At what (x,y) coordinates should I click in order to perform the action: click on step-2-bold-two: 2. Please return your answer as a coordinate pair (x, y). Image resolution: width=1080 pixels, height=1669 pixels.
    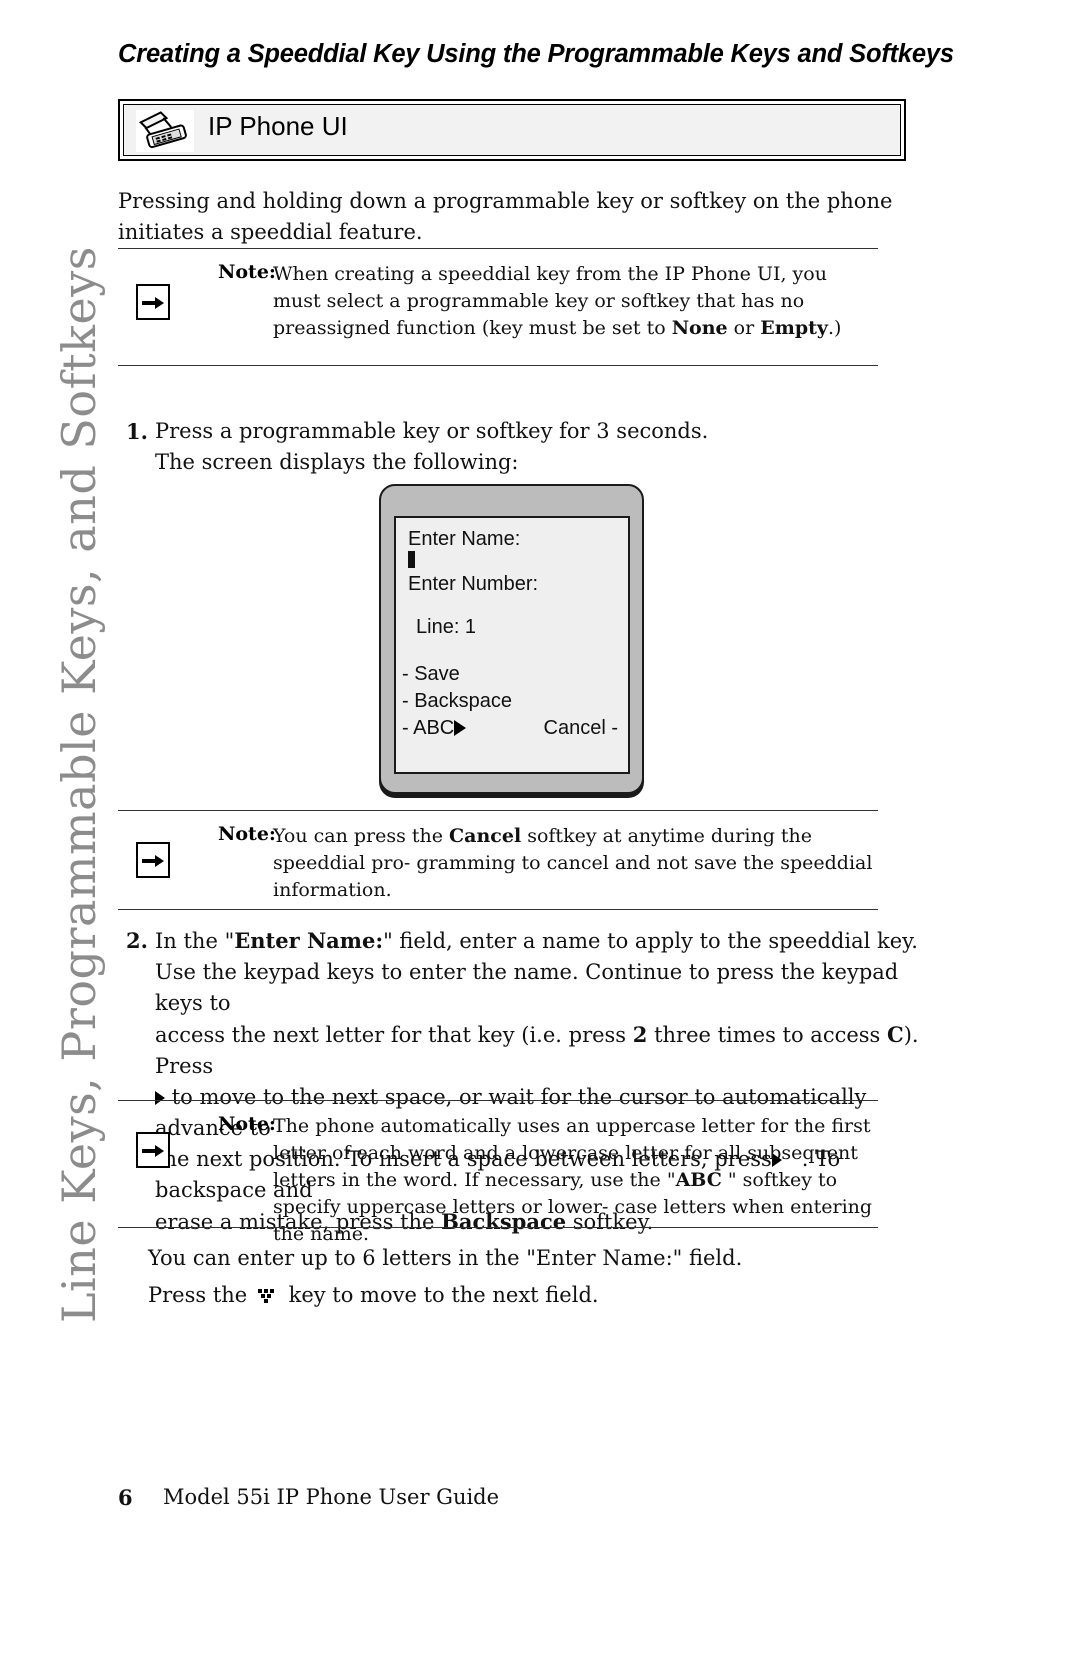
    Looking at the image, I should click on (640, 1034).